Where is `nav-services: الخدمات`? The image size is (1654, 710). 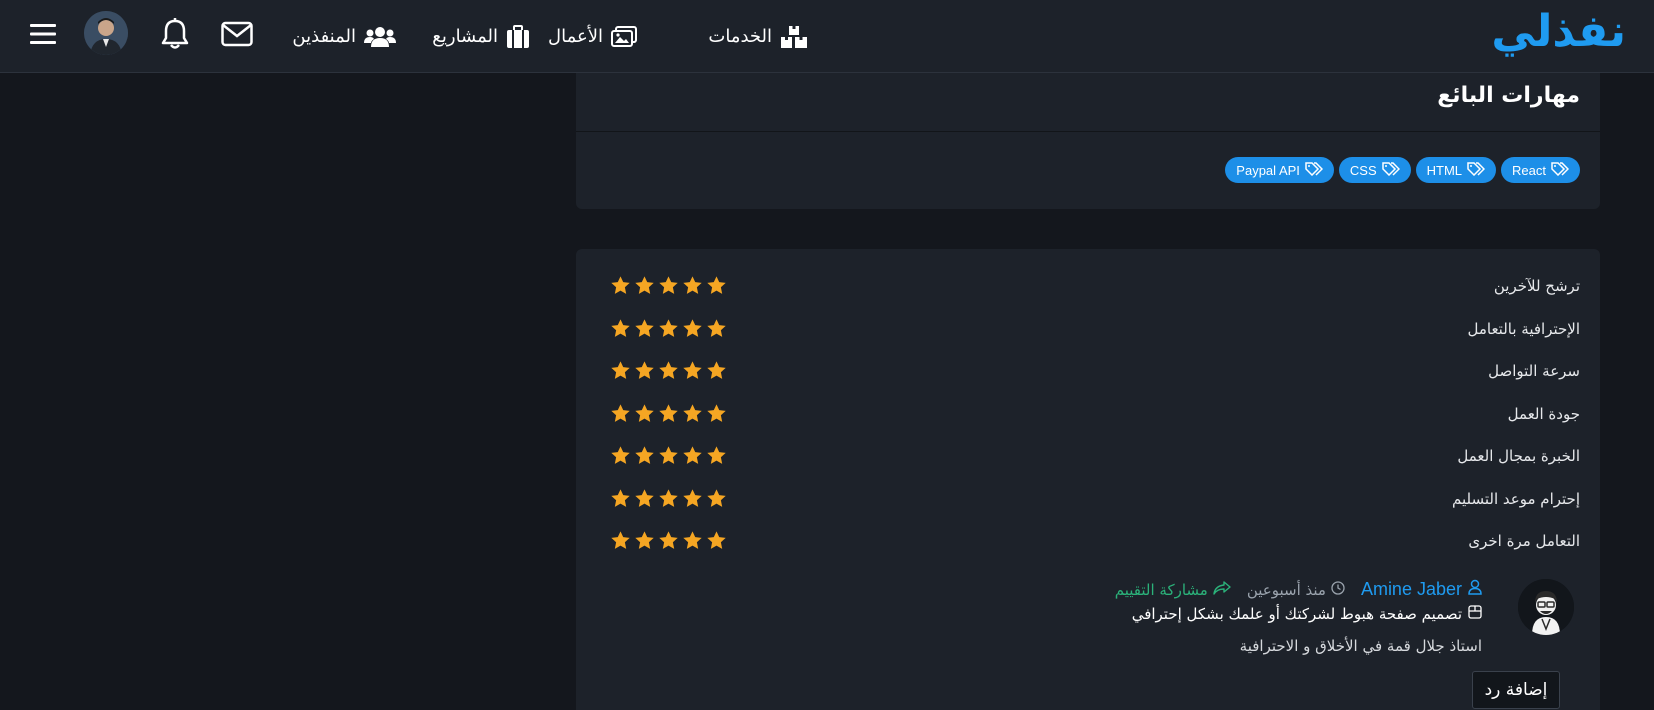
nav-services: الخدمات is located at coordinates (758, 36).